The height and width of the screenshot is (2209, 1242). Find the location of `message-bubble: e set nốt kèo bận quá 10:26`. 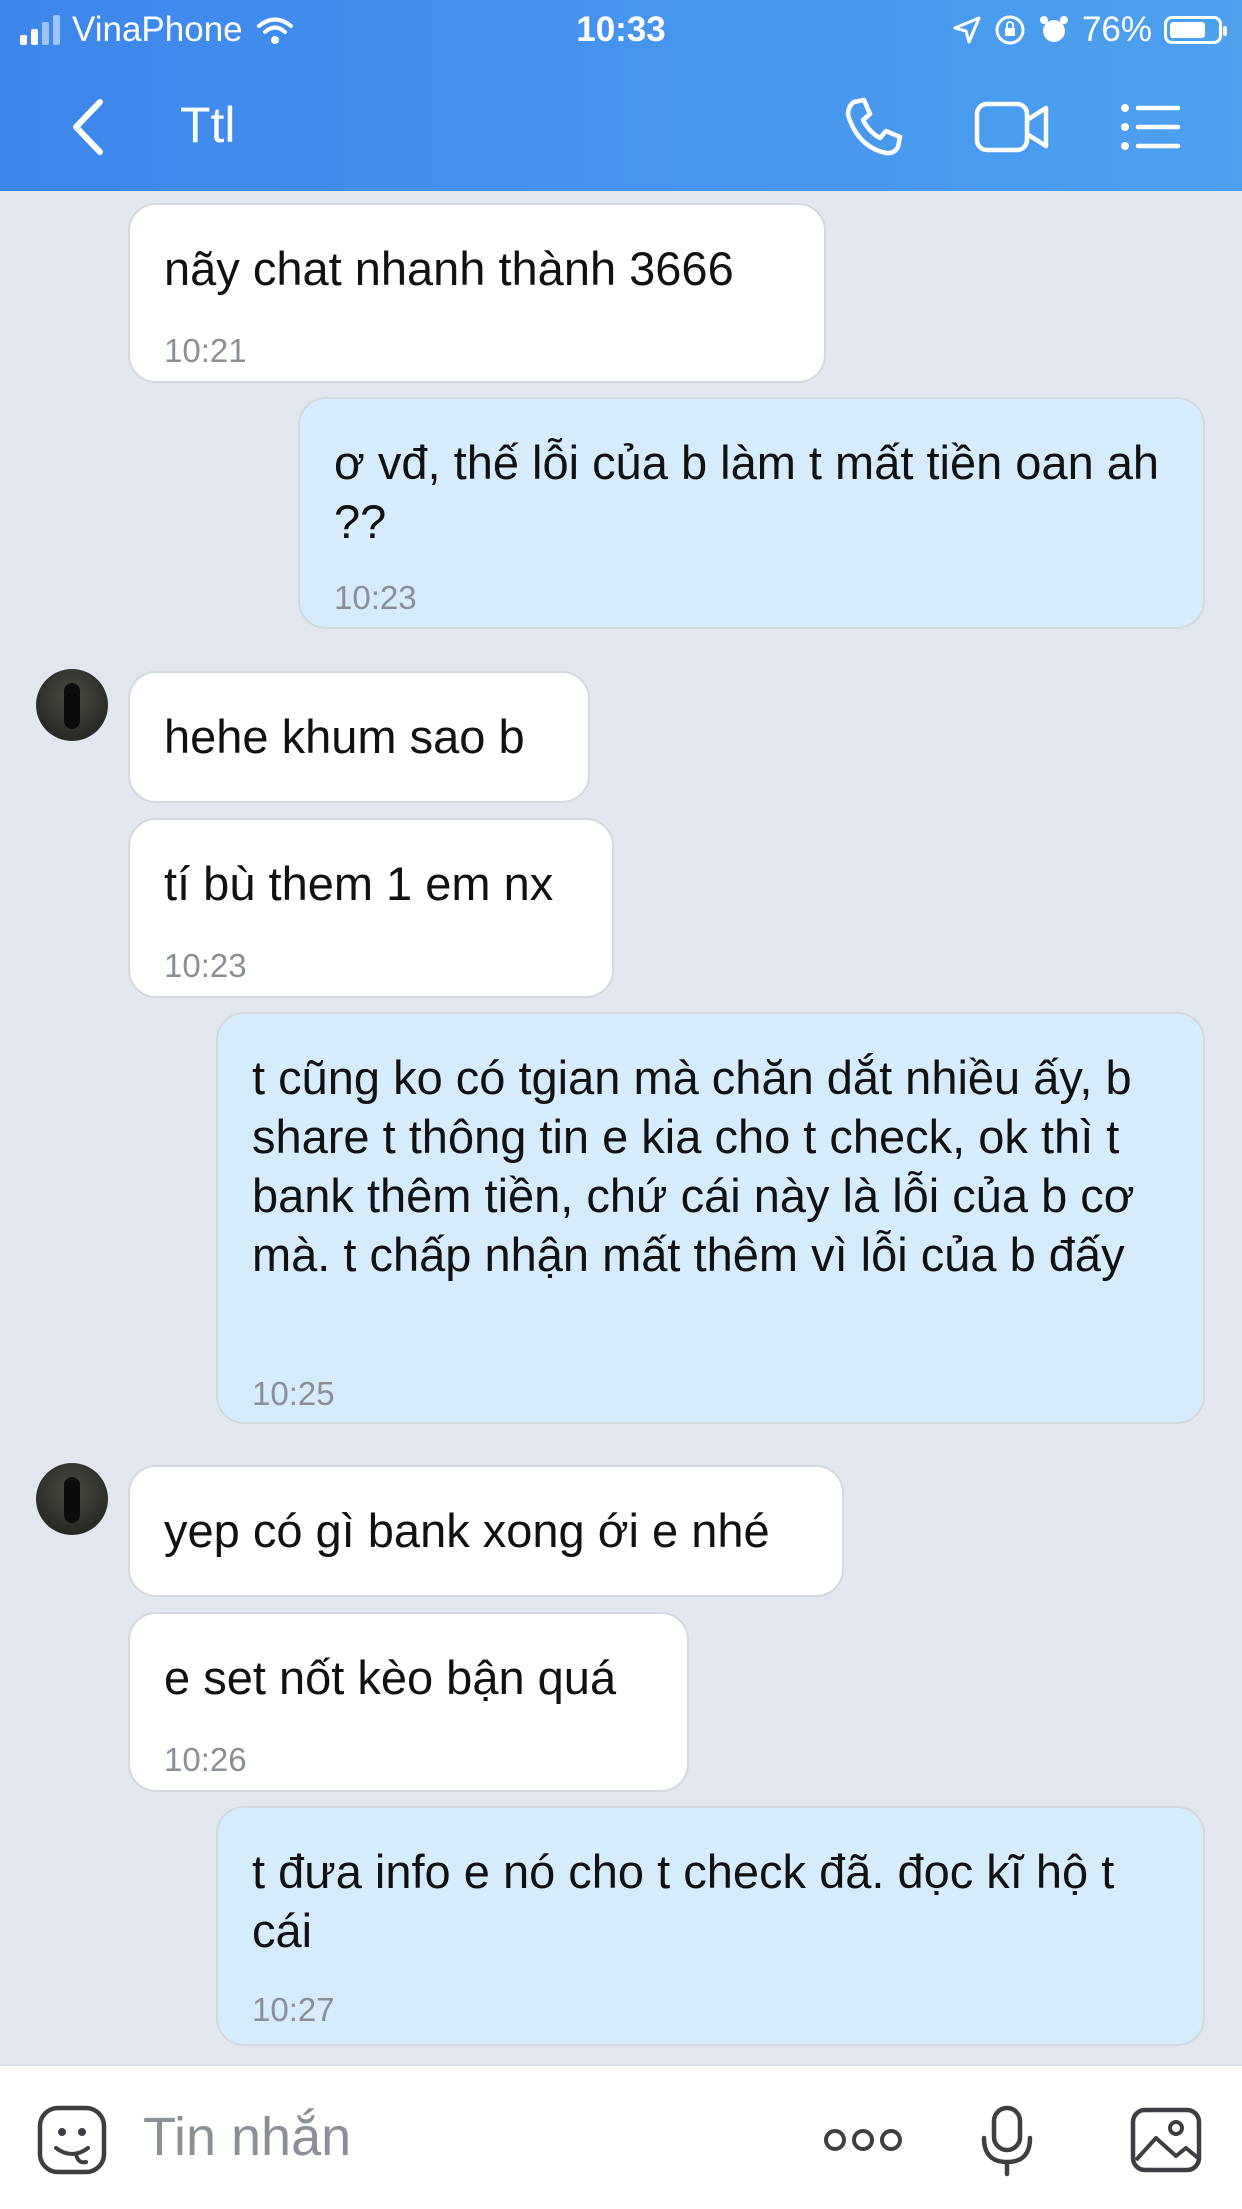

message-bubble: e set nốt kèo bận quá 10:26 is located at coordinates (408, 1702).